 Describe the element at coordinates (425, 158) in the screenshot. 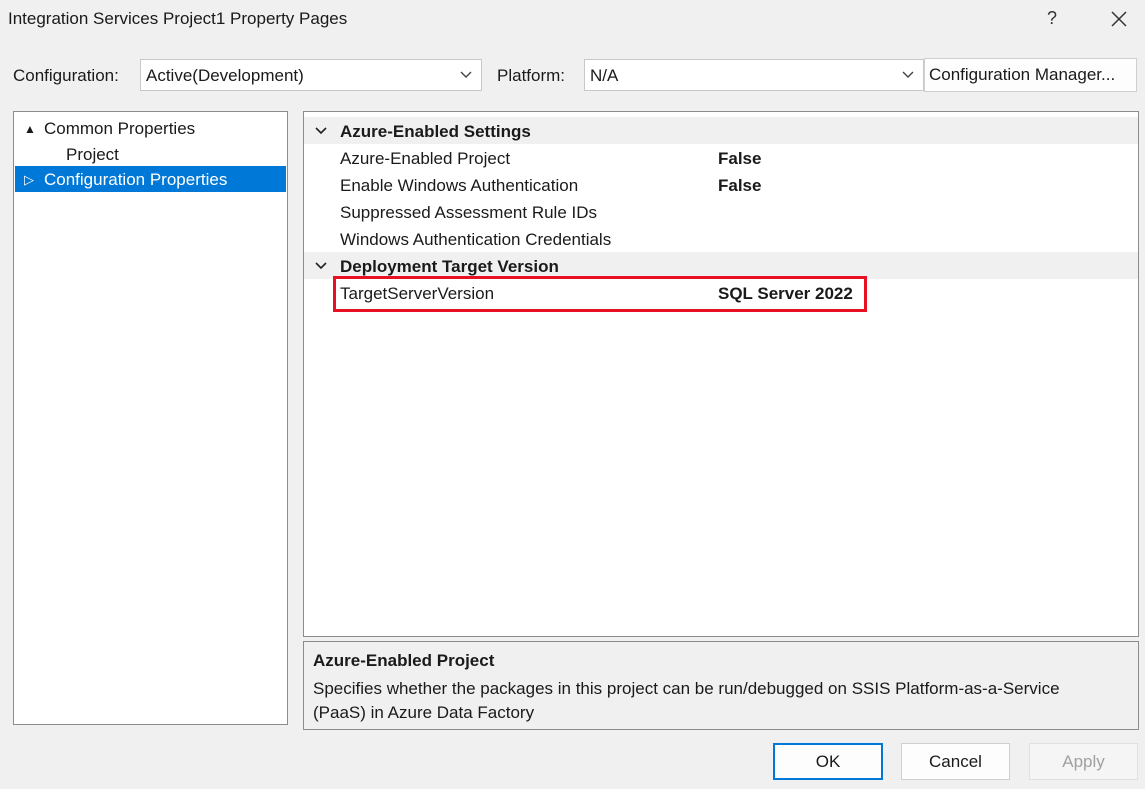

I see `property-name: Azure-Enabled Project` at that location.